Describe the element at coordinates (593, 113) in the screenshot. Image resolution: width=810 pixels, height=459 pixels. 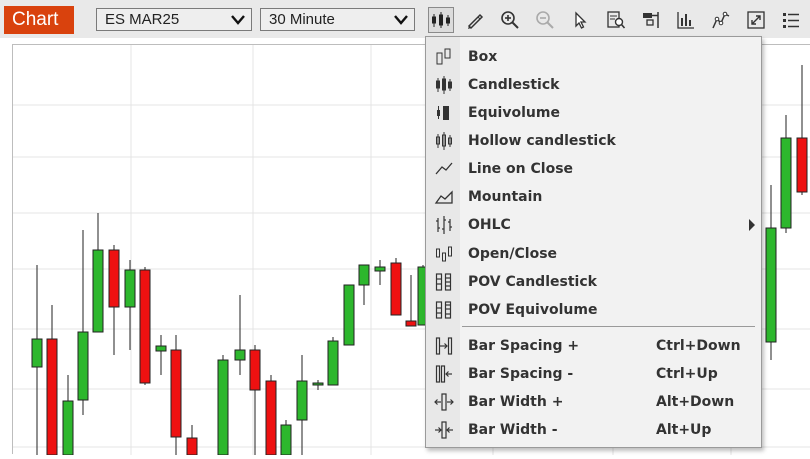
I see `menu-item-equivolume: Equivolume` at that location.